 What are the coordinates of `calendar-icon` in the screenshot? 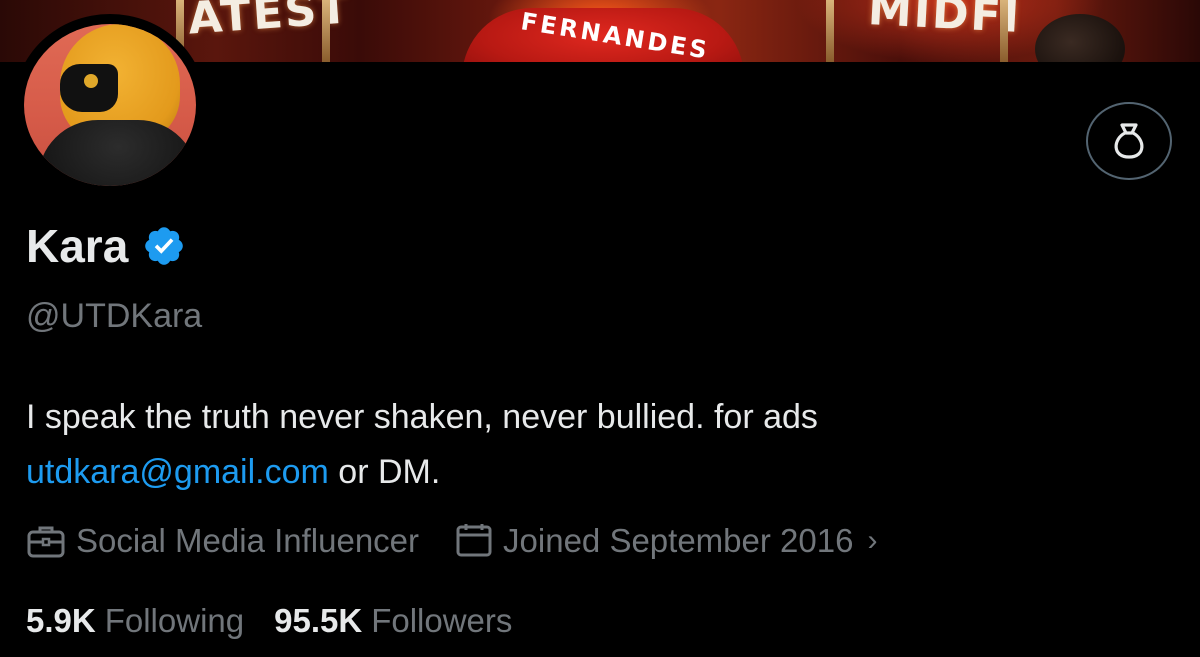 It's located at (474, 540).